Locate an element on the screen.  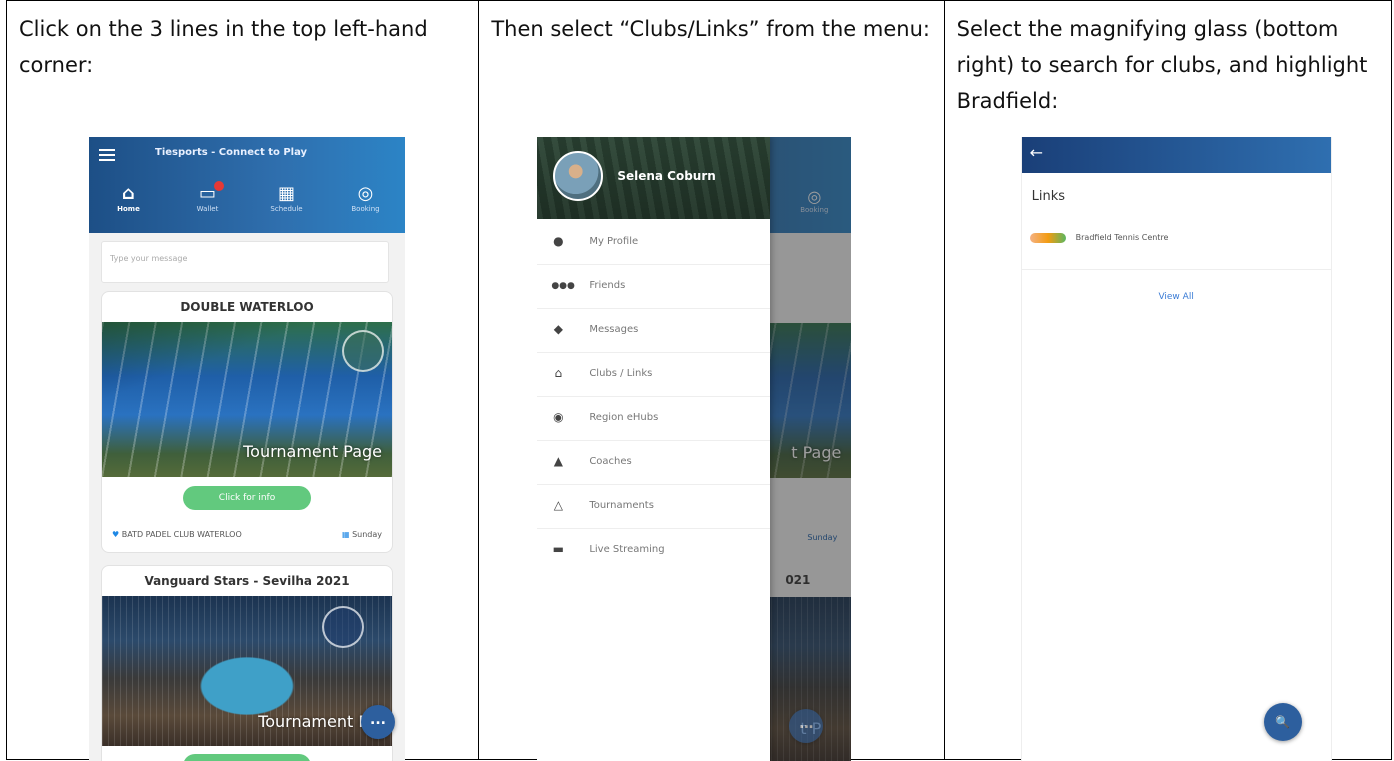
message-input: Type your message is located at coordinates (245, 262).